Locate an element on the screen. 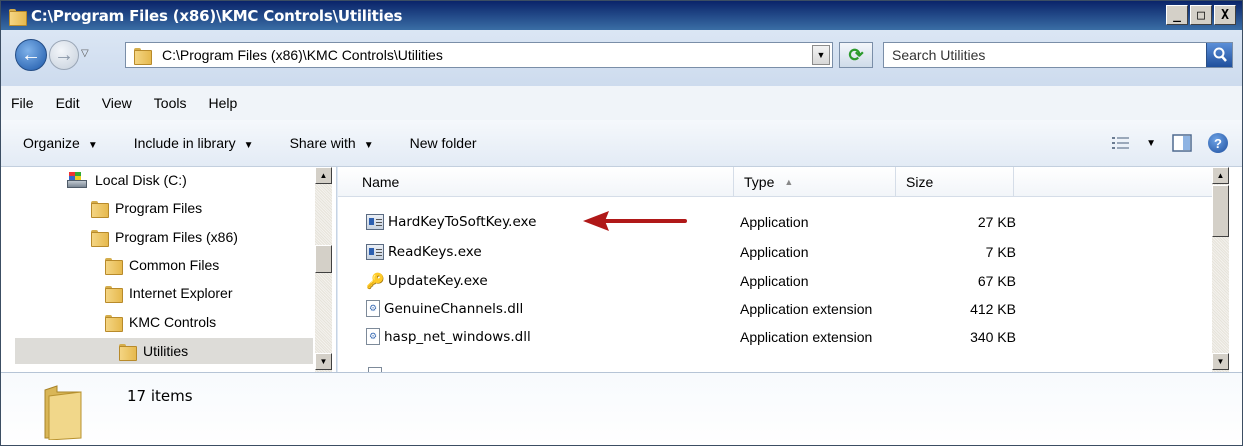  window-controls: _ □ X is located at coordinates (1201, 15).